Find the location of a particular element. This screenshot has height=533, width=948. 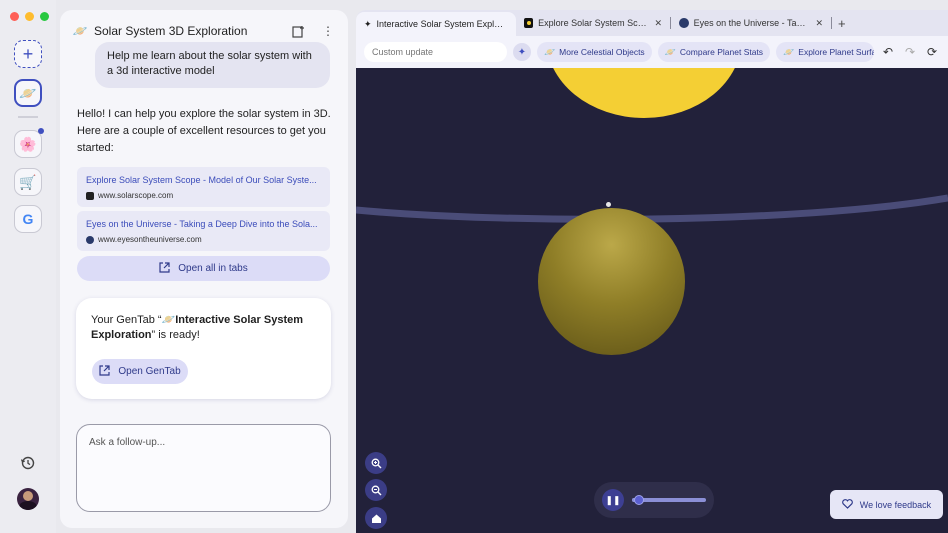

planet is located at coordinates (611, 281).